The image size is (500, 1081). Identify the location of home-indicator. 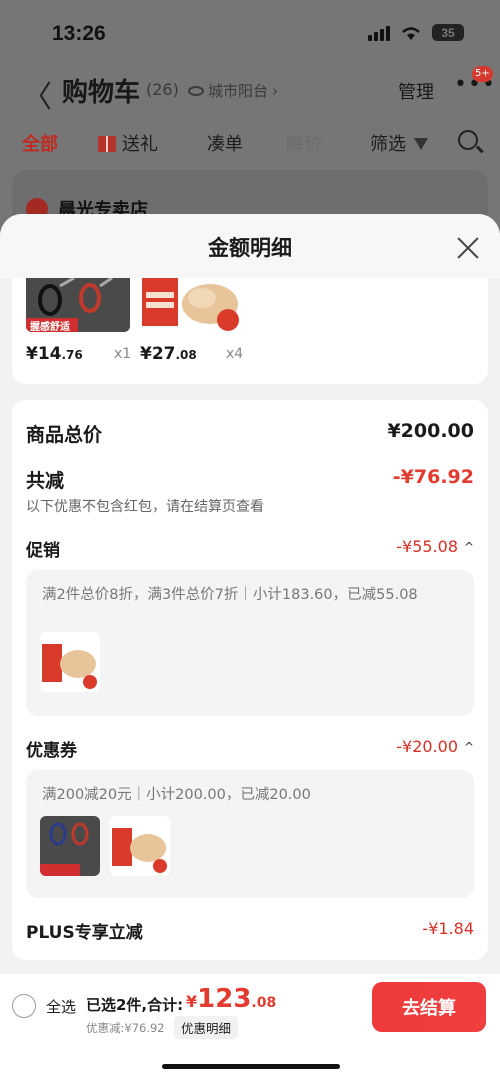
(251, 1066).